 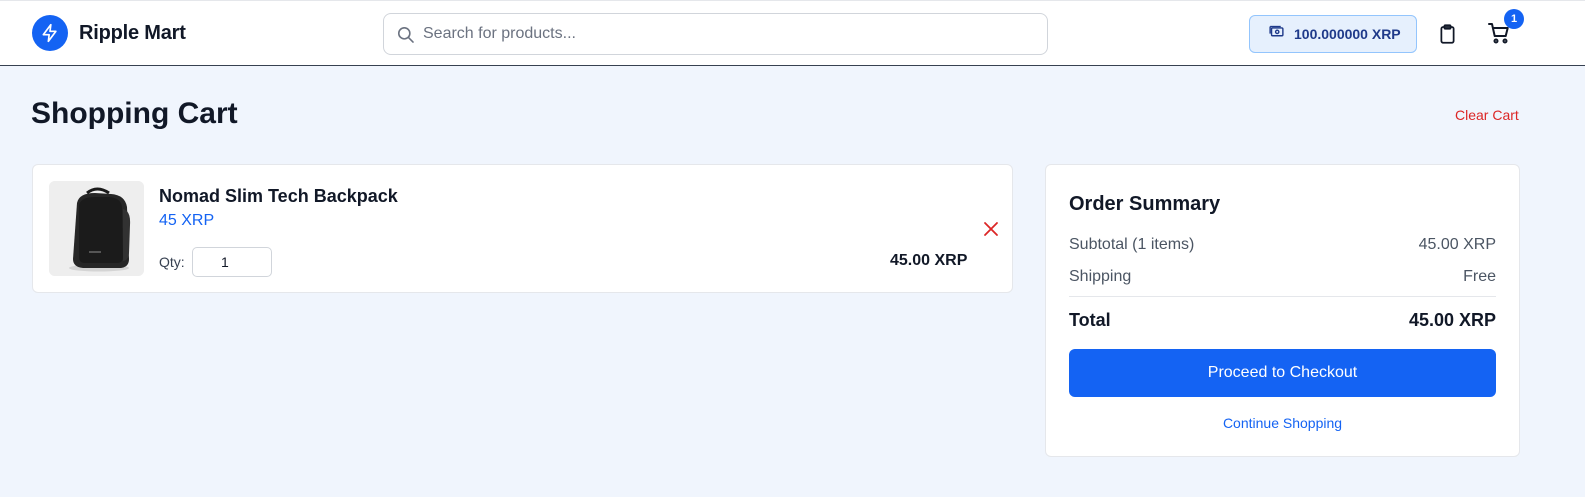 I want to click on quantity-label: Qty:, so click(x=172, y=262).